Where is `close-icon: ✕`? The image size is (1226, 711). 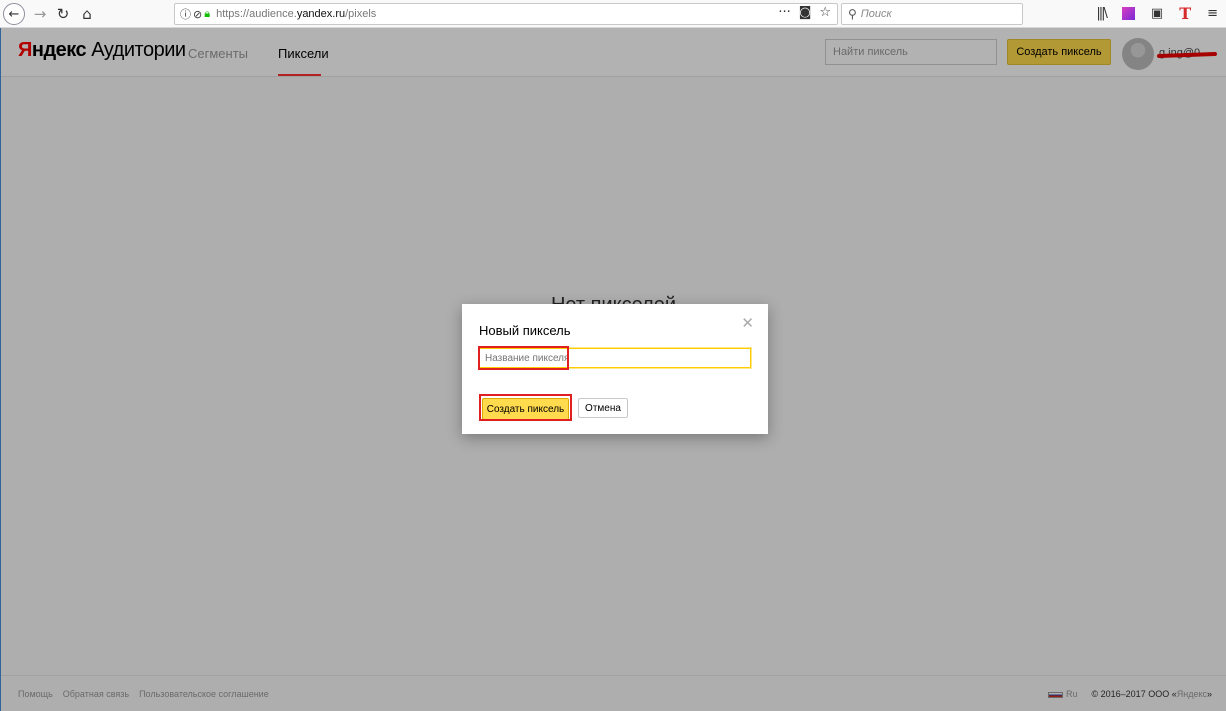 close-icon: ✕ is located at coordinates (747, 323).